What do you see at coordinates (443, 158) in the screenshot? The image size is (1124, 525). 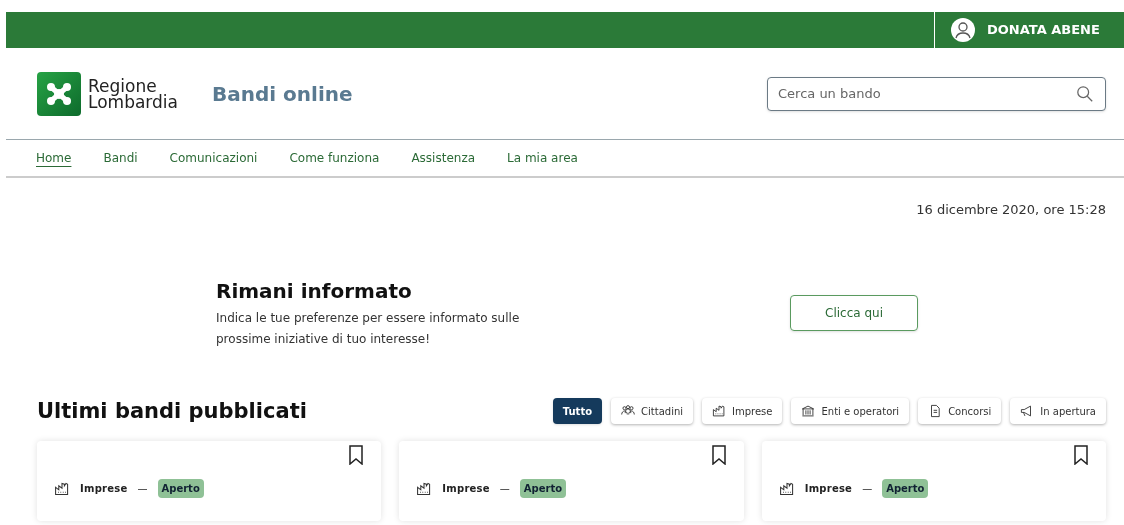 I see `nav-link: Assistenza` at bounding box center [443, 158].